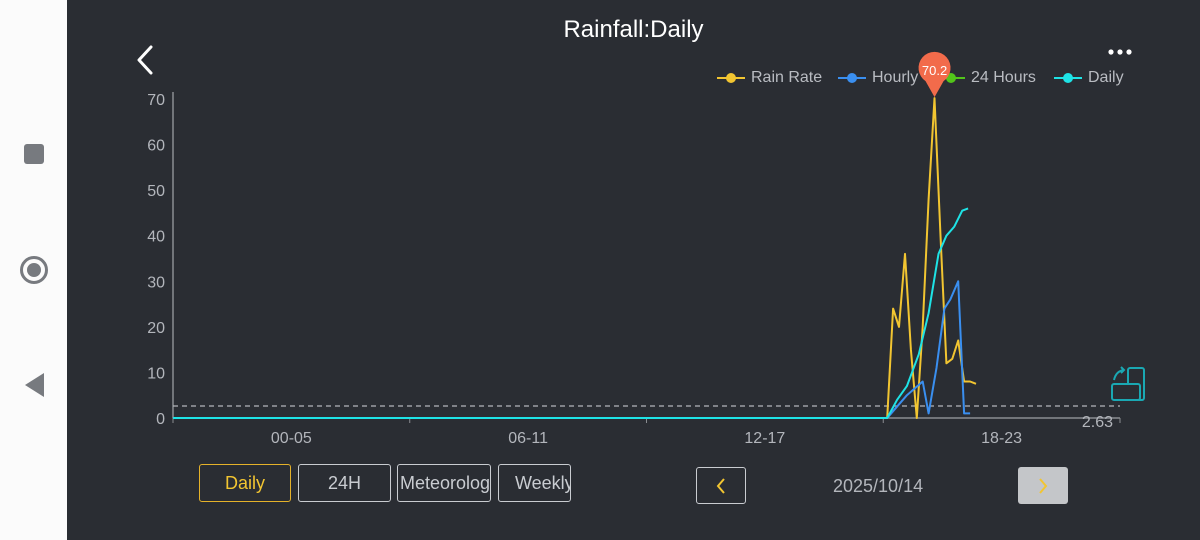 This screenshot has height=540, width=1200. I want to click on y-tick-label: 20, so click(156, 328).